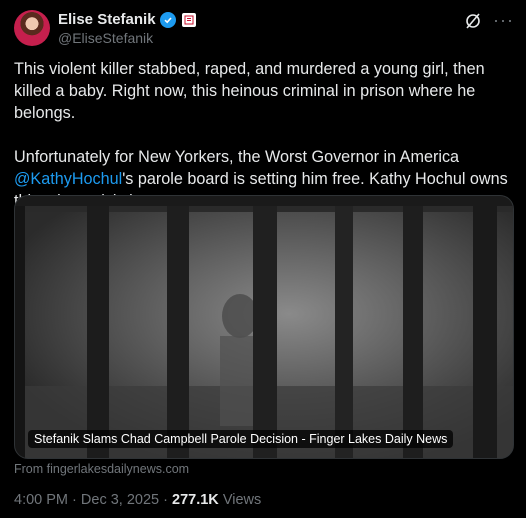  Describe the element at coordinates (107, 19) in the screenshot. I see `author-name: Elise Stefanik` at that location.